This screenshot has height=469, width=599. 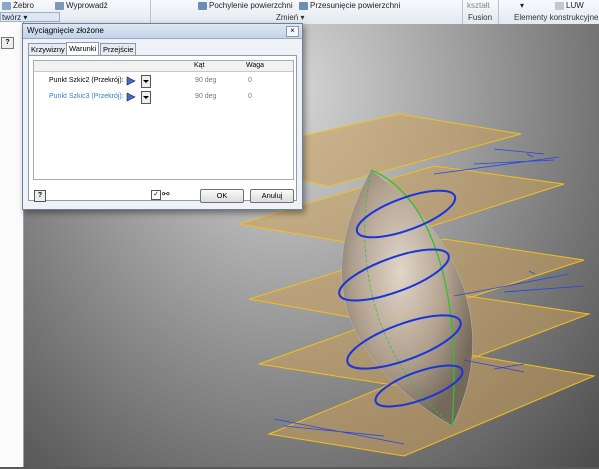 What do you see at coordinates (87, 5) in the screenshot?
I see `rib-label: Wyprowadź` at bounding box center [87, 5].